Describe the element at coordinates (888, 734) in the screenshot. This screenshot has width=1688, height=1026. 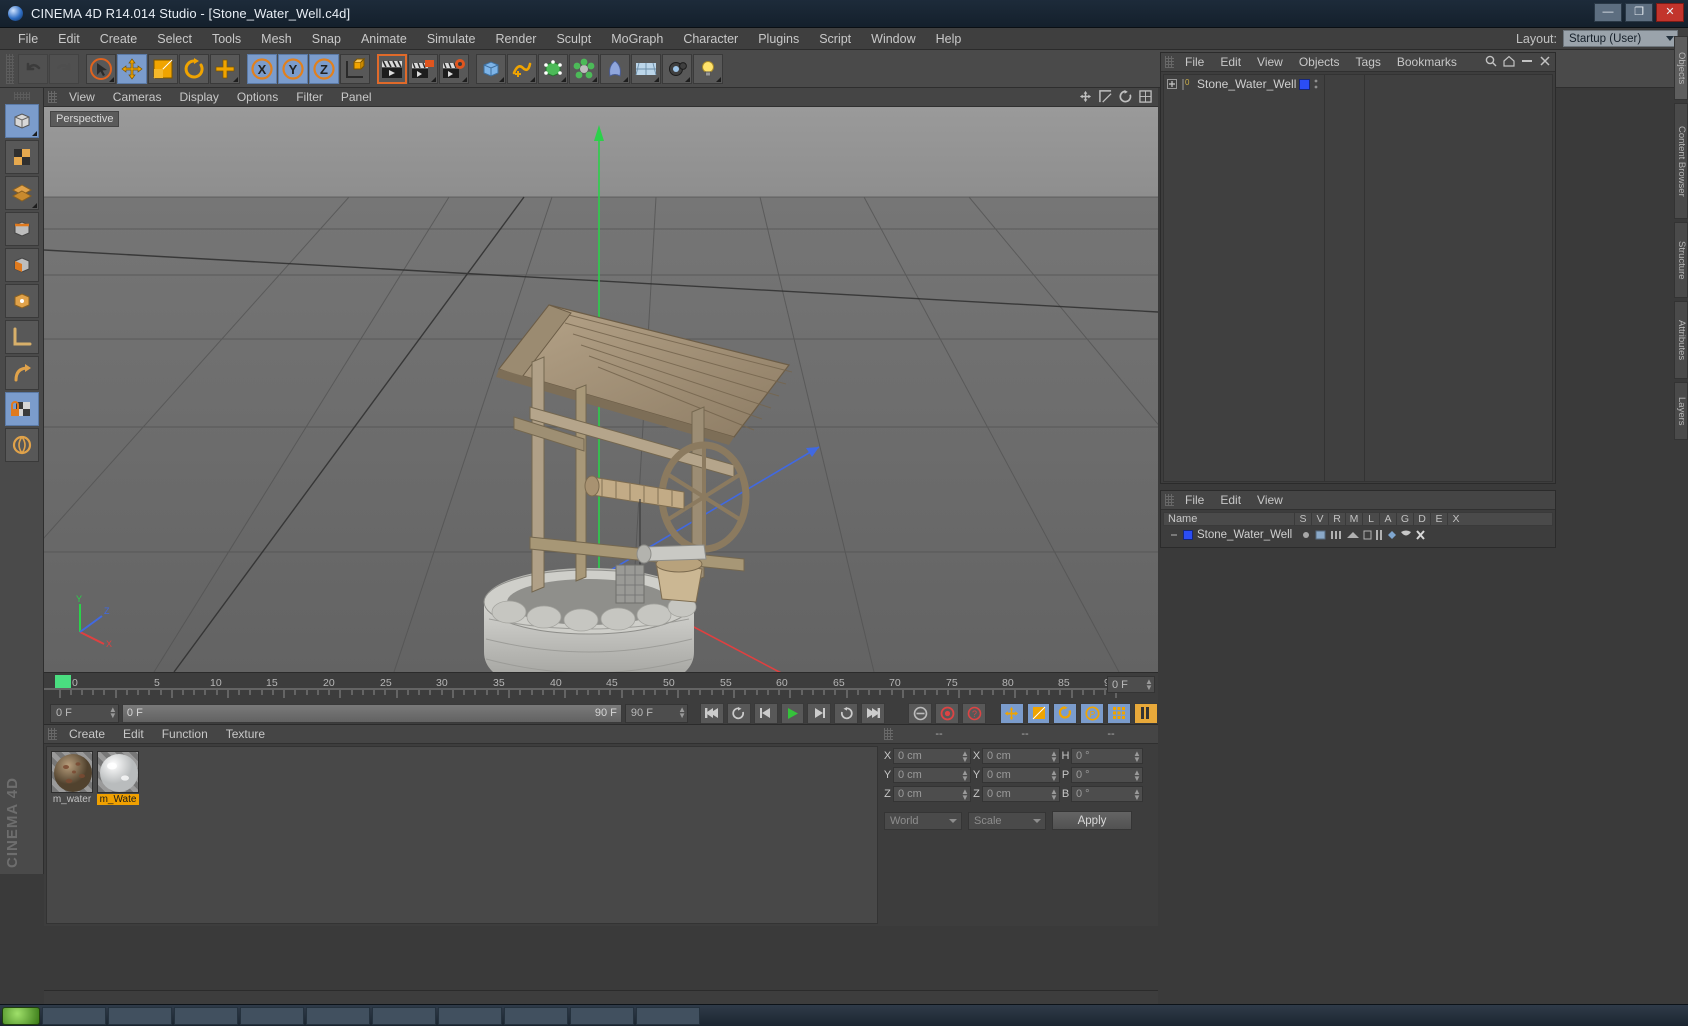
I see `coordinates-drag-handle` at that location.